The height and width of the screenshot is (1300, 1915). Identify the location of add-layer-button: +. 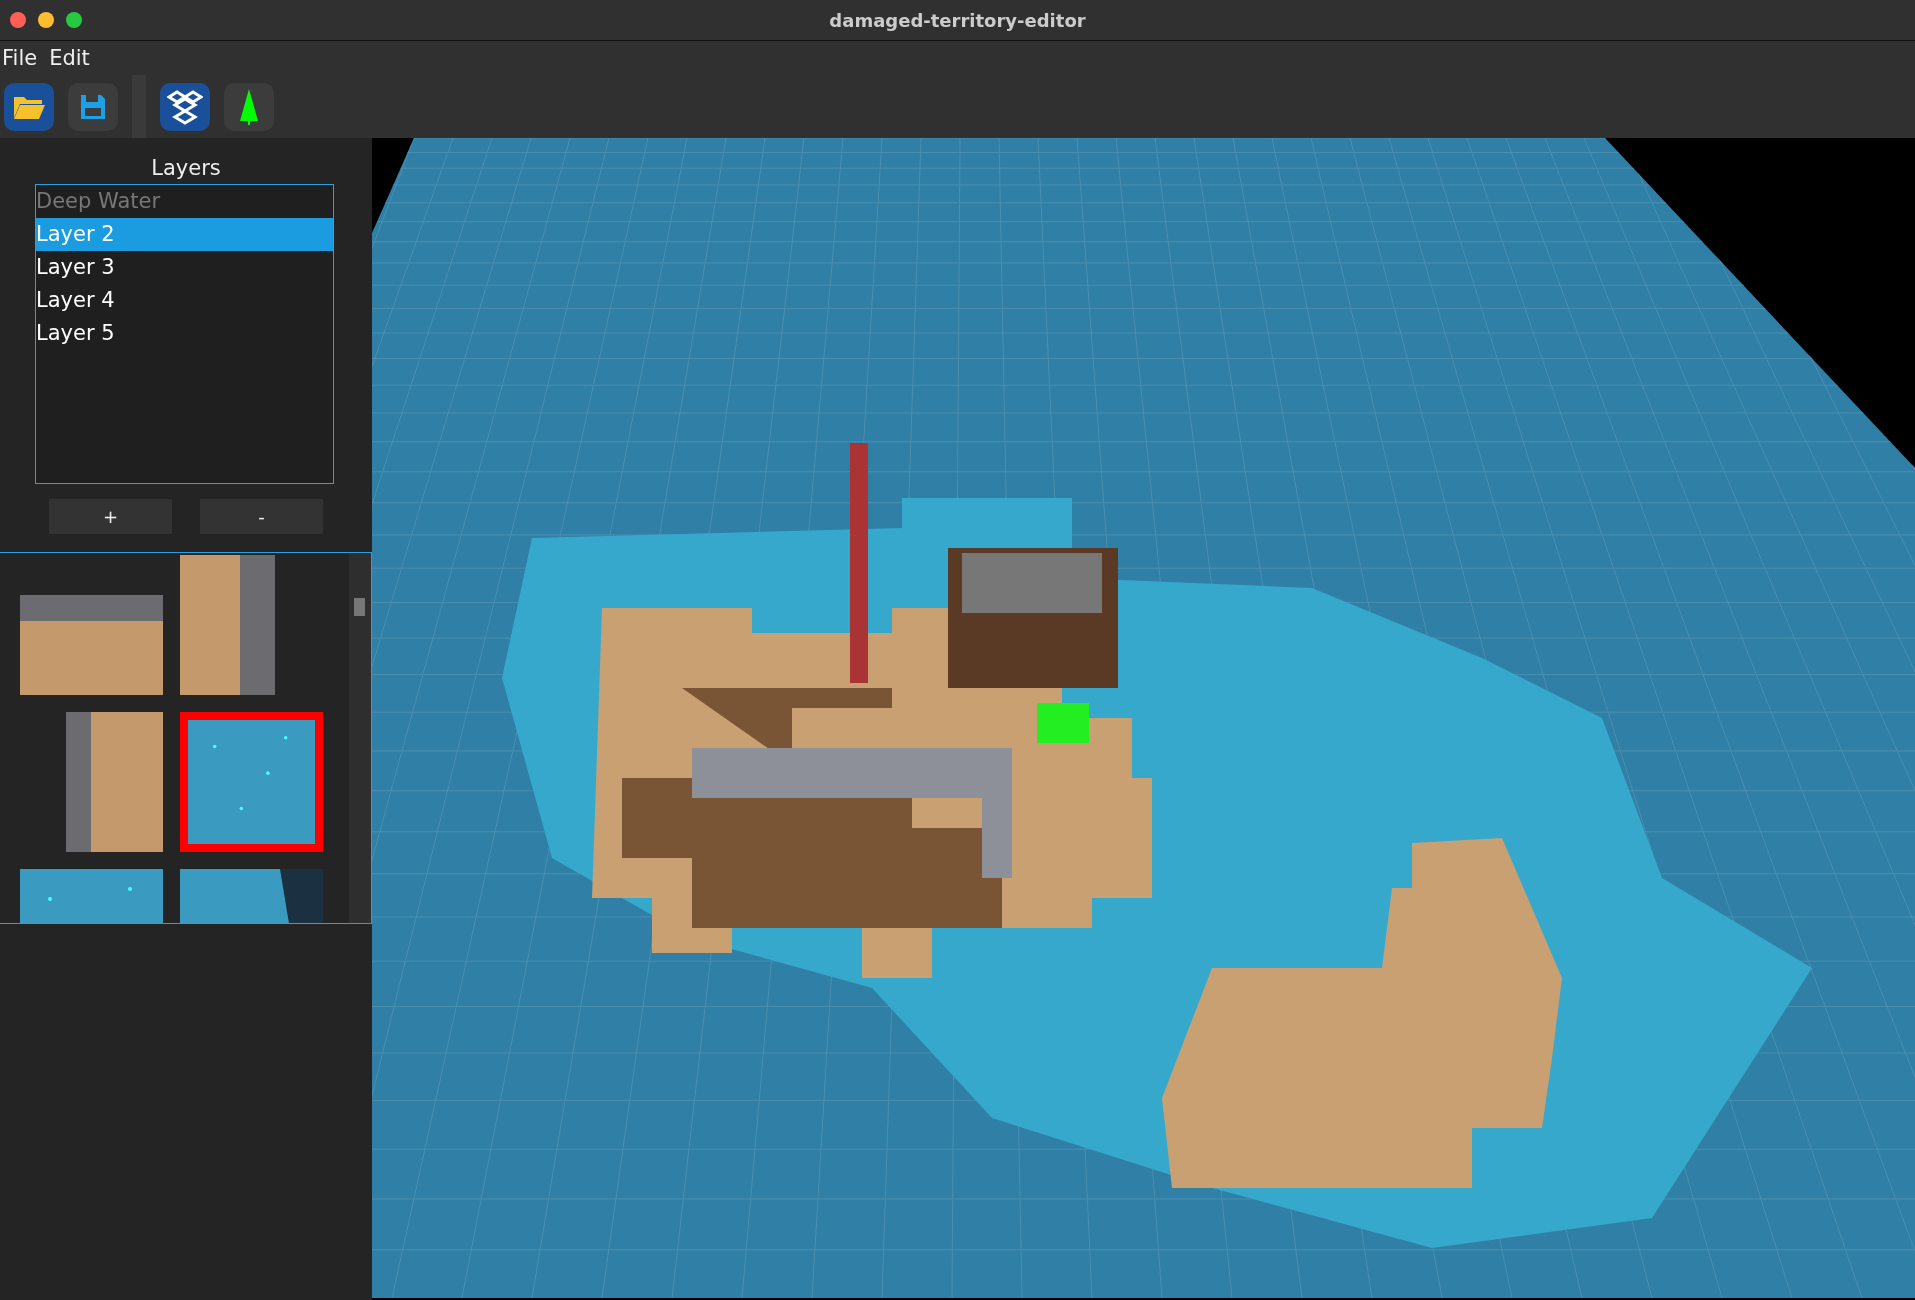
(110, 516).